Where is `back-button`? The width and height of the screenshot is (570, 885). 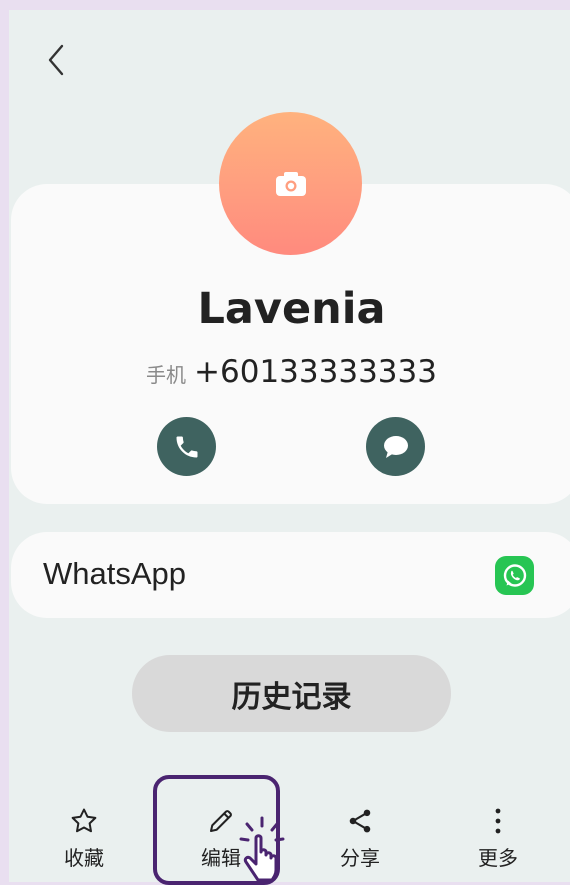 back-button is located at coordinates (56, 60).